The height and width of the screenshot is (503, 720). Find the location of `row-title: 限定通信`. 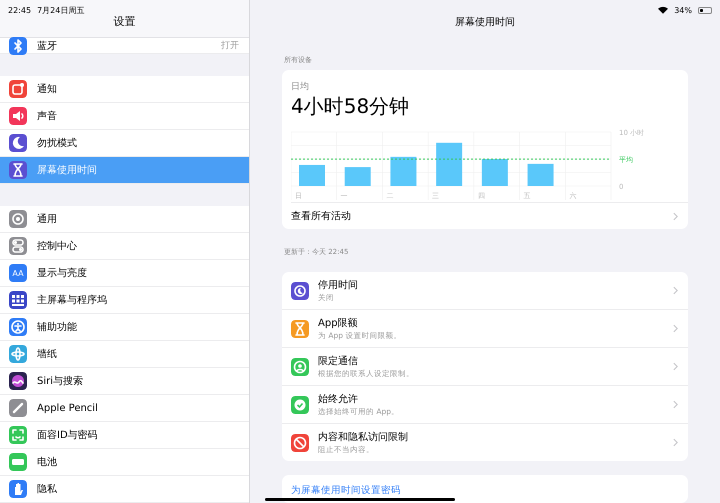

row-title: 限定通信 is located at coordinates (338, 361).